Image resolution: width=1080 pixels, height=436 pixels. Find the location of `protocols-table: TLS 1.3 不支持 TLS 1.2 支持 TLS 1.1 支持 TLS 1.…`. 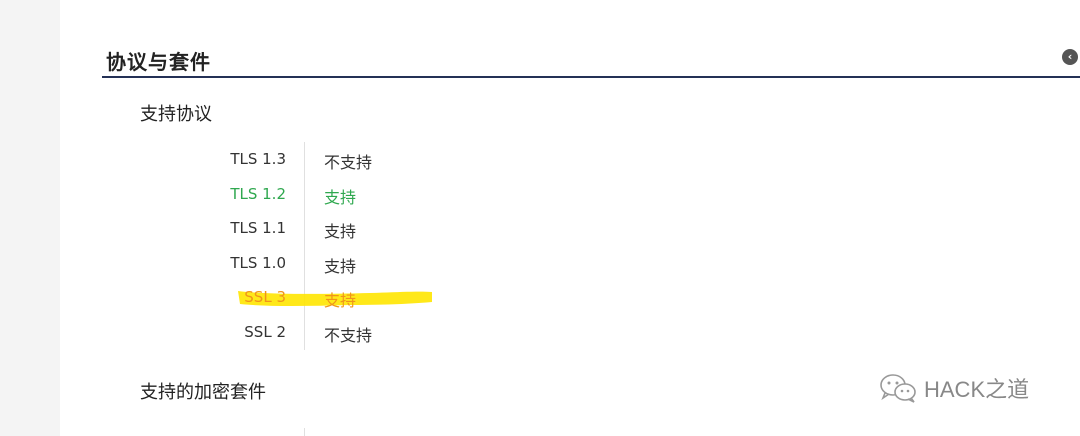

protocols-table: TLS 1.3 不支持 TLS 1.2 支持 TLS 1.1 支持 TLS 1.… is located at coordinates (360, 246).